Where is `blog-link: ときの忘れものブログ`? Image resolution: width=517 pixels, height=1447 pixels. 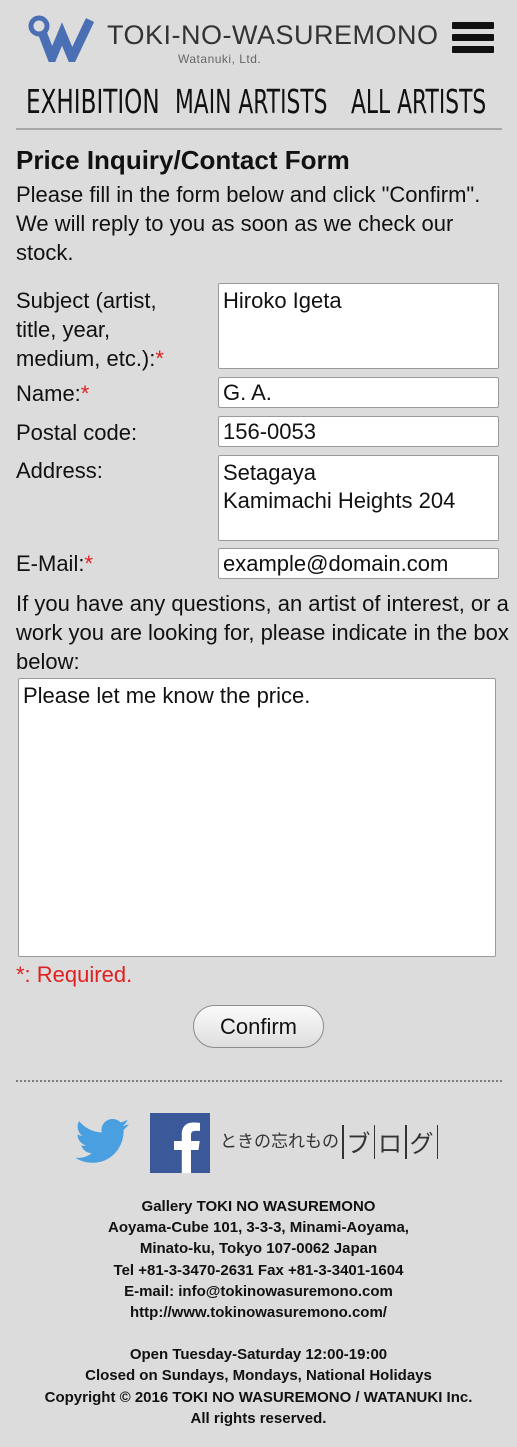
blog-link: ときの忘れものブログ is located at coordinates (330, 1142).